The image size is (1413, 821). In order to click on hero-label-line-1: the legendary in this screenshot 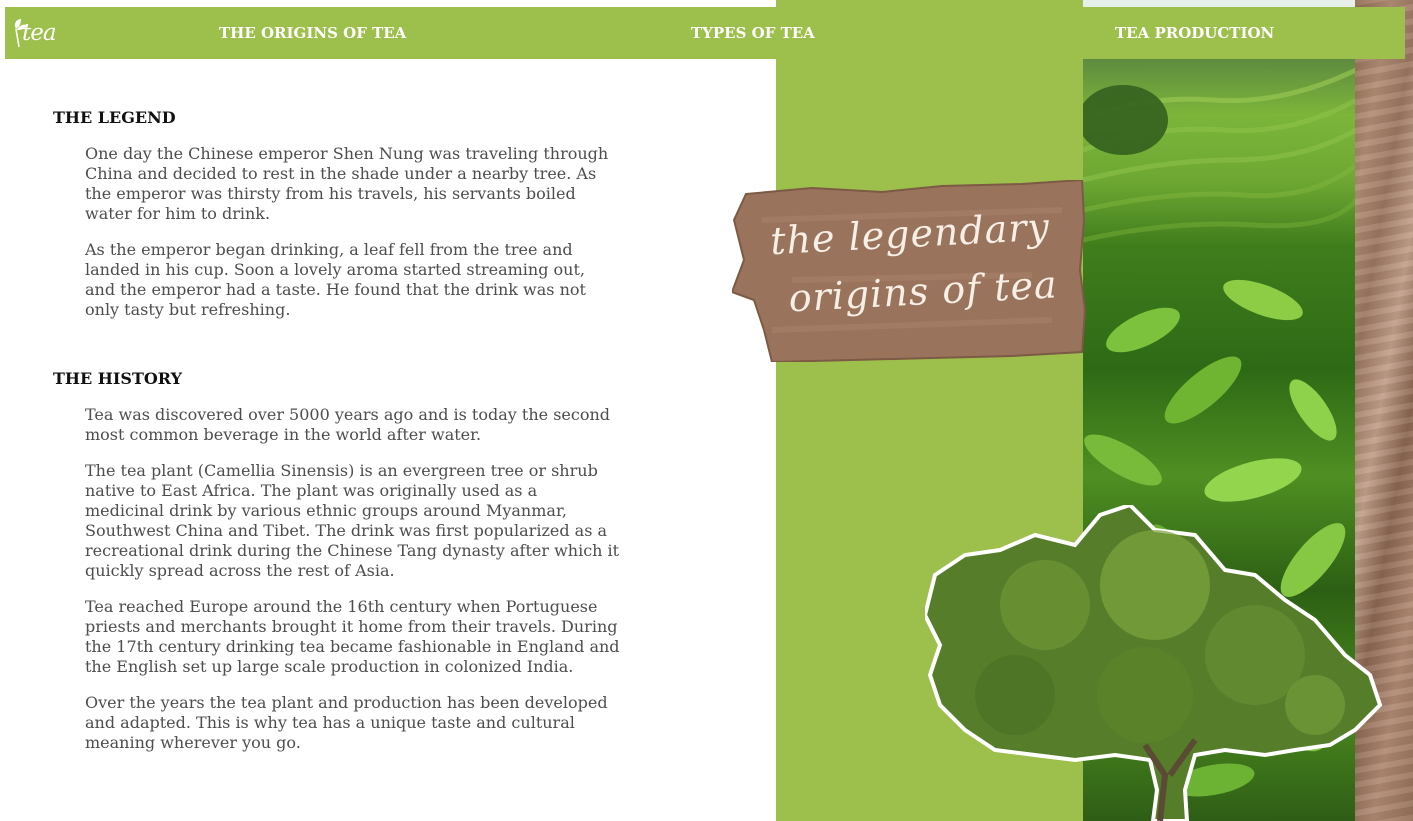, I will do `click(910, 234)`.